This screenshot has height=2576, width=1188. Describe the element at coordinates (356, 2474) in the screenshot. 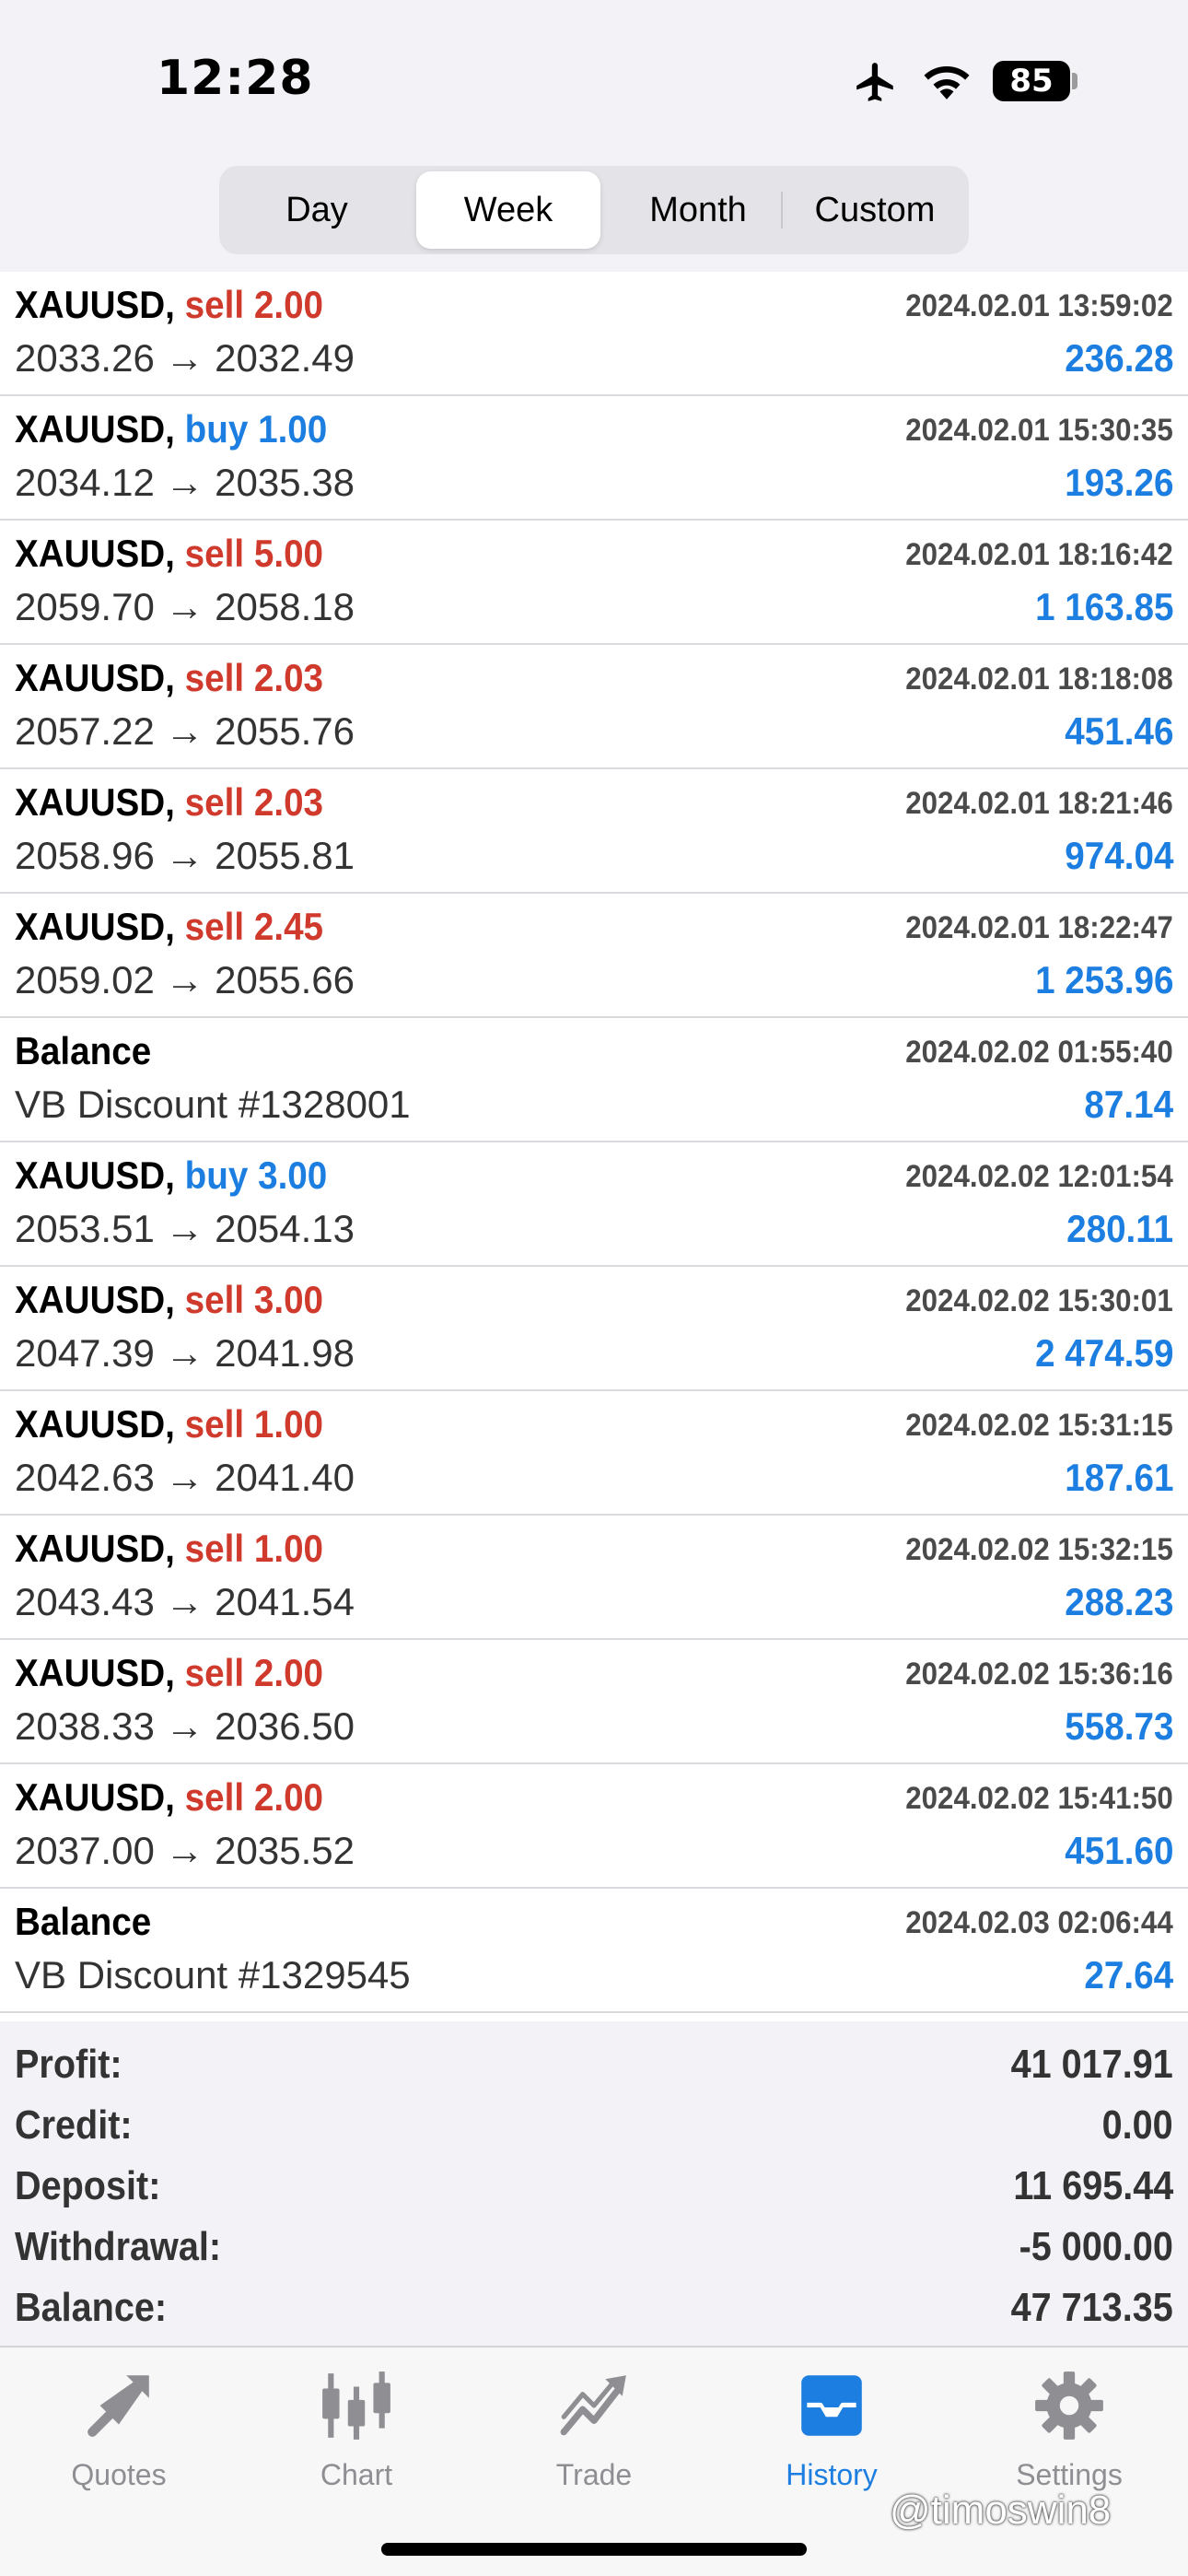

I see `tab-label: Chart` at that location.